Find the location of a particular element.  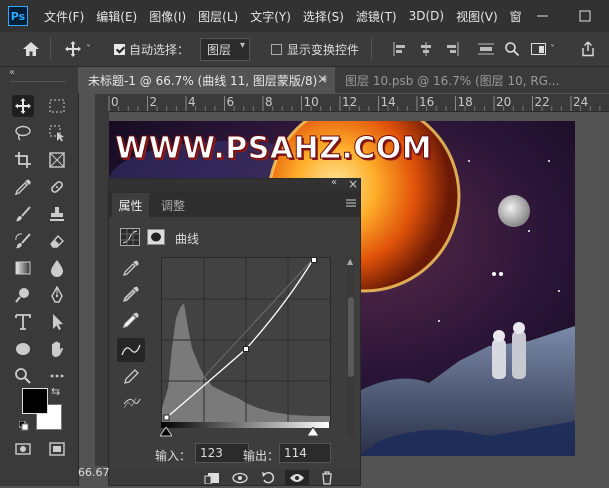

menu-file: 文件(F) is located at coordinates (64, 16).